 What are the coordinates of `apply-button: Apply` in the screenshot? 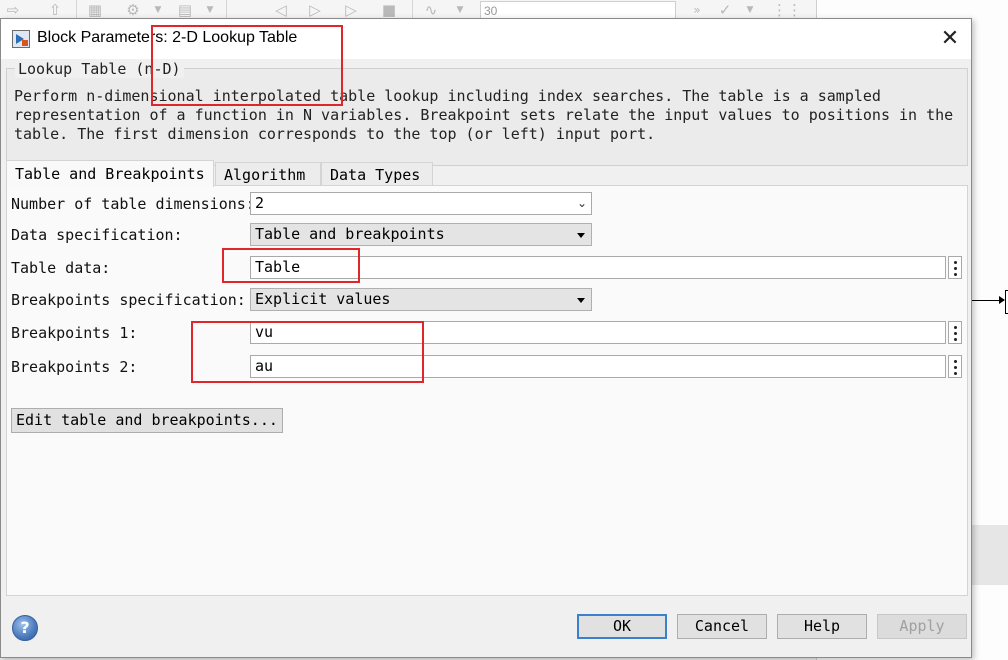 It's located at (922, 626).